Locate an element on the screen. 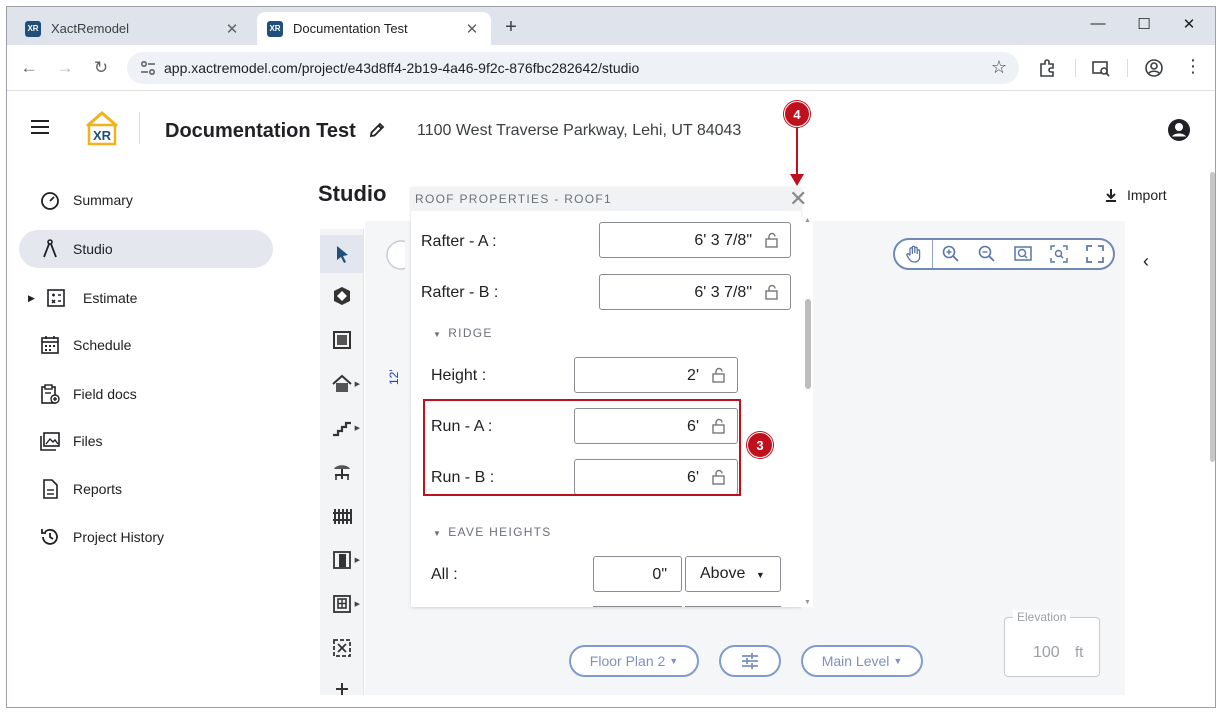 The image size is (1222, 714). select-arrow-tool is located at coordinates (342, 254).